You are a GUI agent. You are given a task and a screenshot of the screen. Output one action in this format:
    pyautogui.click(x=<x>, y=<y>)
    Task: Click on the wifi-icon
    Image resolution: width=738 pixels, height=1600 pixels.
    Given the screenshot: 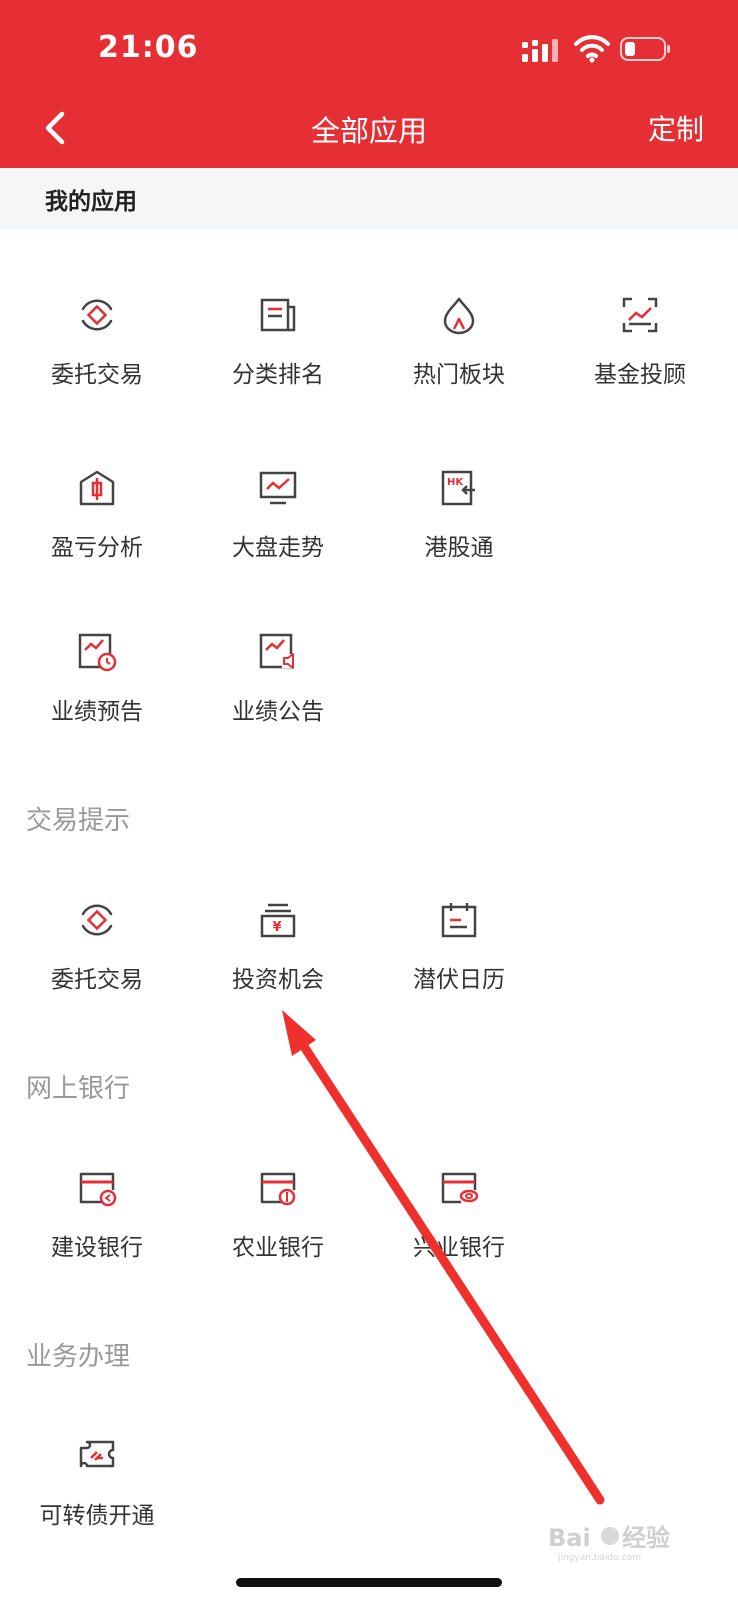 What is the action you would take?
    pyautogui.click(x=592, y=49)
    